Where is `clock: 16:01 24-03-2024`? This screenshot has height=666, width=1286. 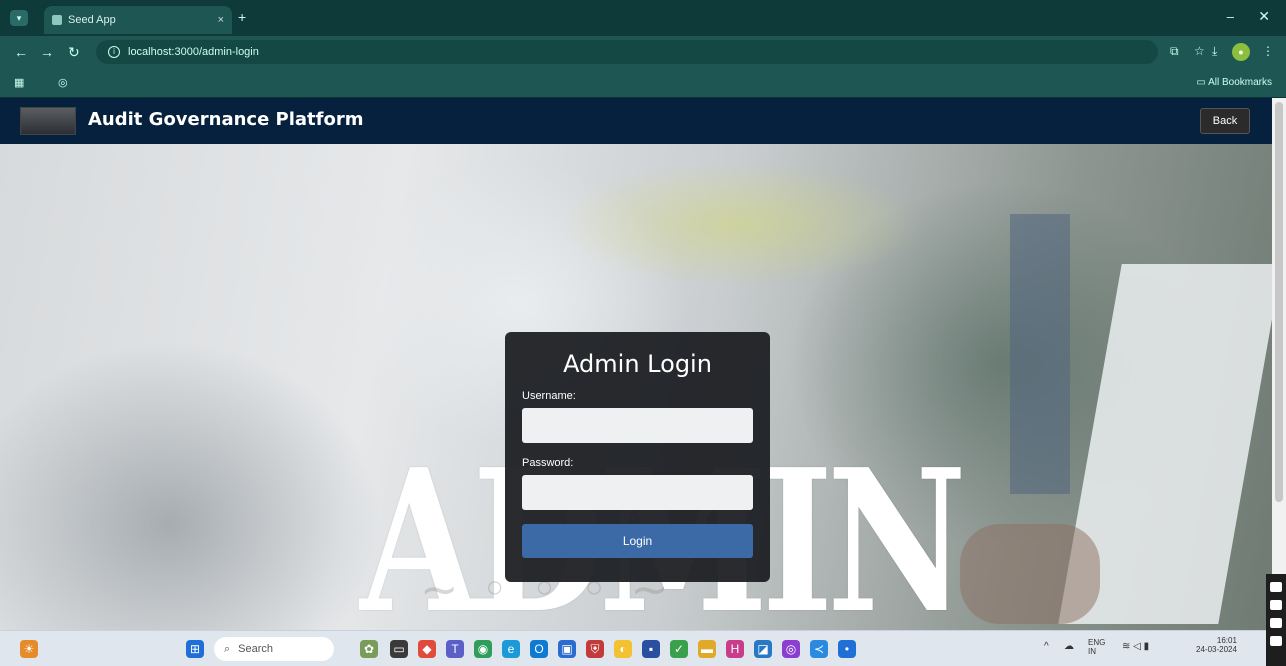
clock: 16:01 24-03-2024 is located at coordinates (1216, 645).